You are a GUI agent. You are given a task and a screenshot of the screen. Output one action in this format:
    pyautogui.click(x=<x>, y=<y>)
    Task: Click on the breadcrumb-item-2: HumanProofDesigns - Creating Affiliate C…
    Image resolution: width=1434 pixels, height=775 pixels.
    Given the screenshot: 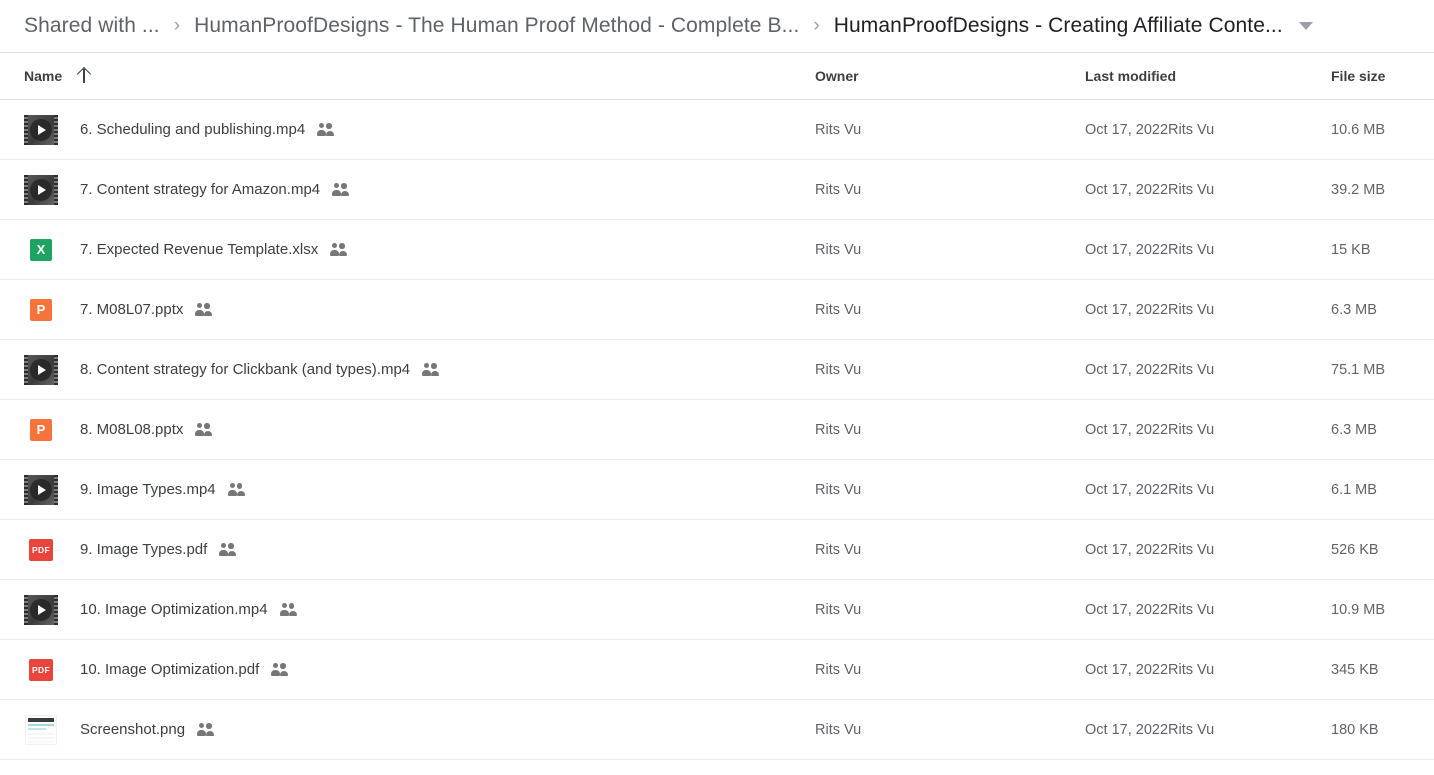 What is the action you would take?
    pyautogui.click(x=1058, y=26)
    